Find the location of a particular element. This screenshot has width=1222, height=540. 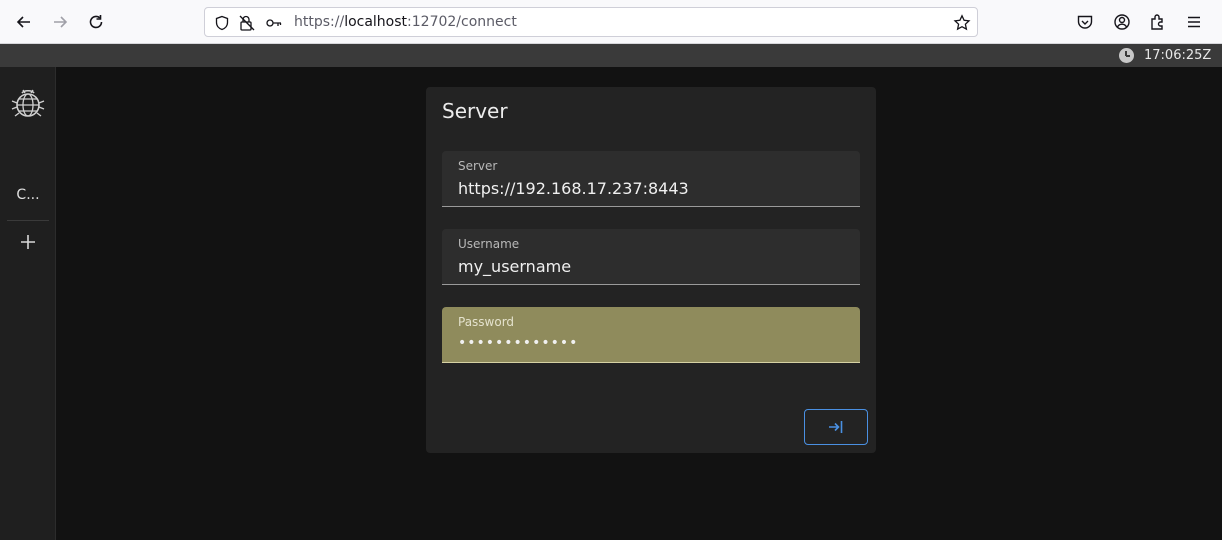

url-path: :12702/connect is located at coordinates (462, 22).